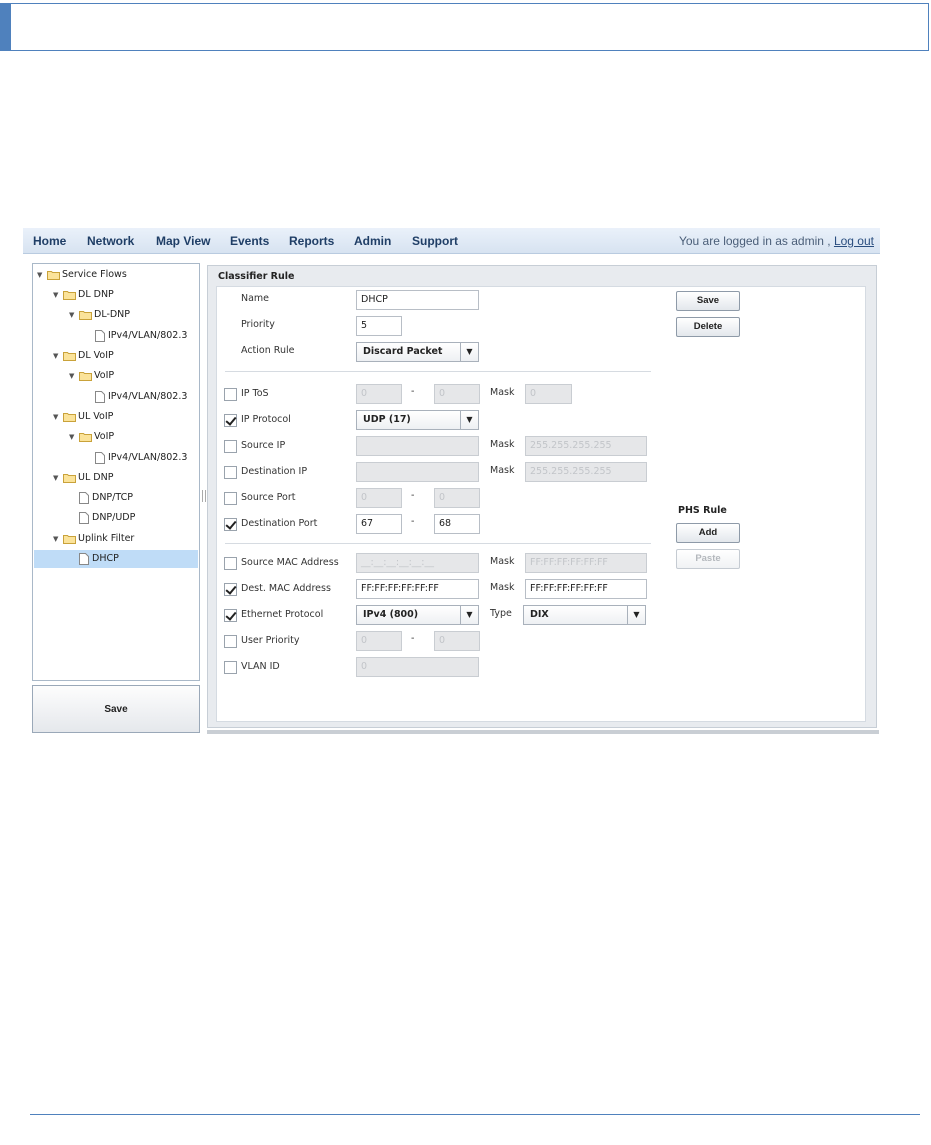 This screenshot has width=931, height=1145. Describe the element at coordinates (417, 589) in the screenshot. I see `dest-mac-input: FF:FF:FF:FF:FF:FF` at that location.